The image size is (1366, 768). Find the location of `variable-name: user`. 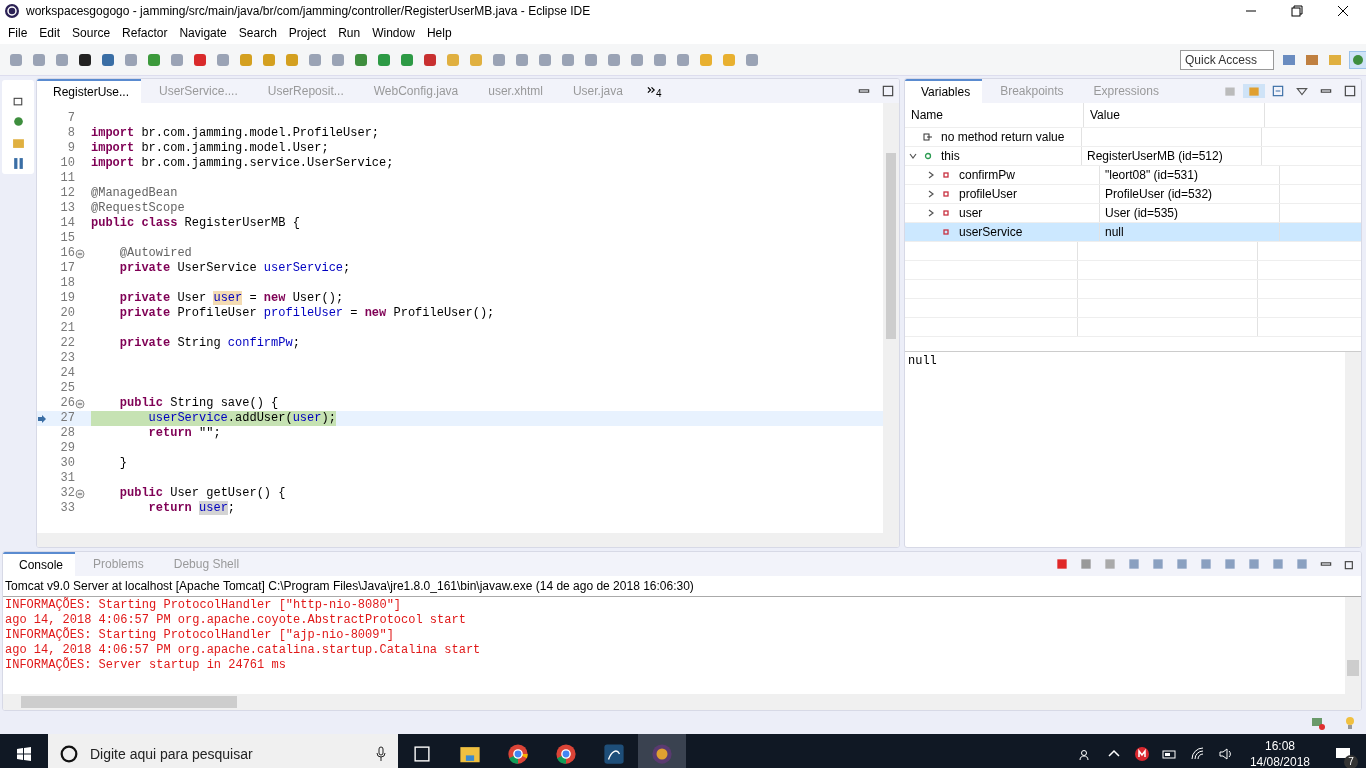

variable-name: user is located at coordinates (971, 213).